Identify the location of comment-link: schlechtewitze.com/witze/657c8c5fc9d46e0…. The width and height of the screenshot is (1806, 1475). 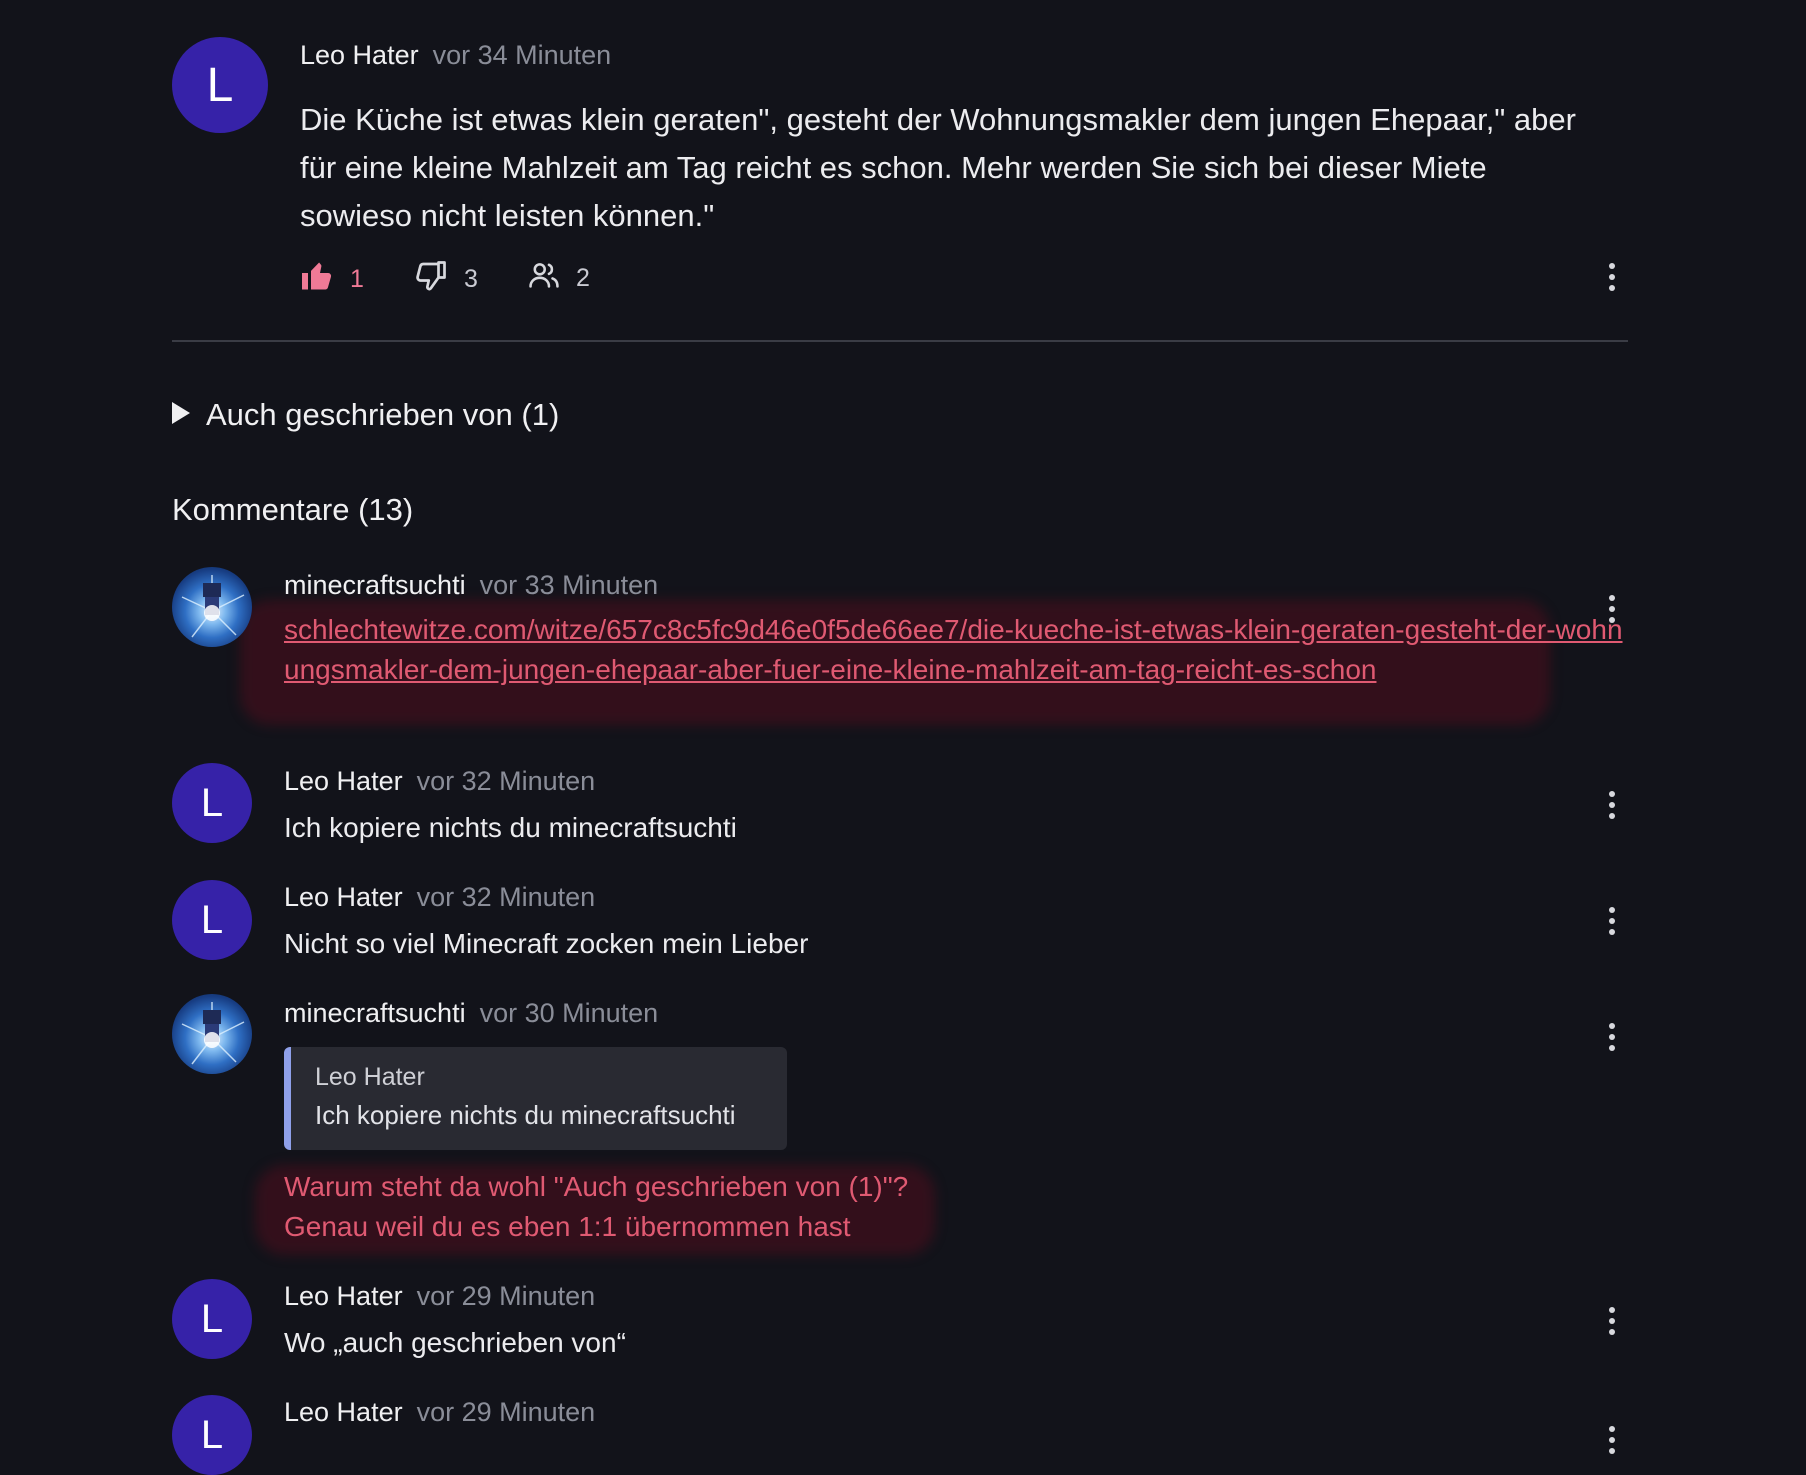
(954, 650).